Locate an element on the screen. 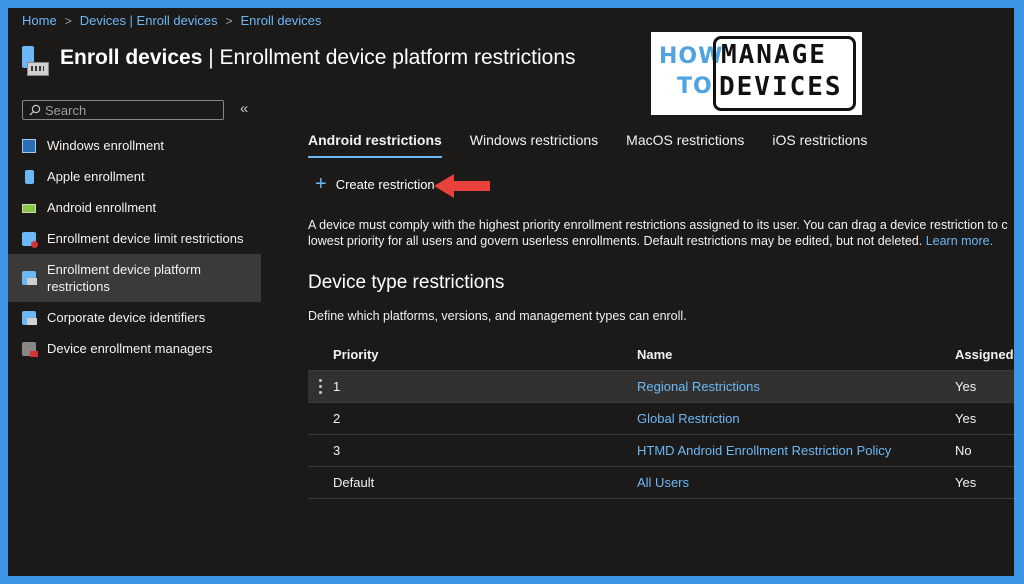  sidebar-item-enrollment-managers: Device enrollment managers is located at coordinates (134, 348).